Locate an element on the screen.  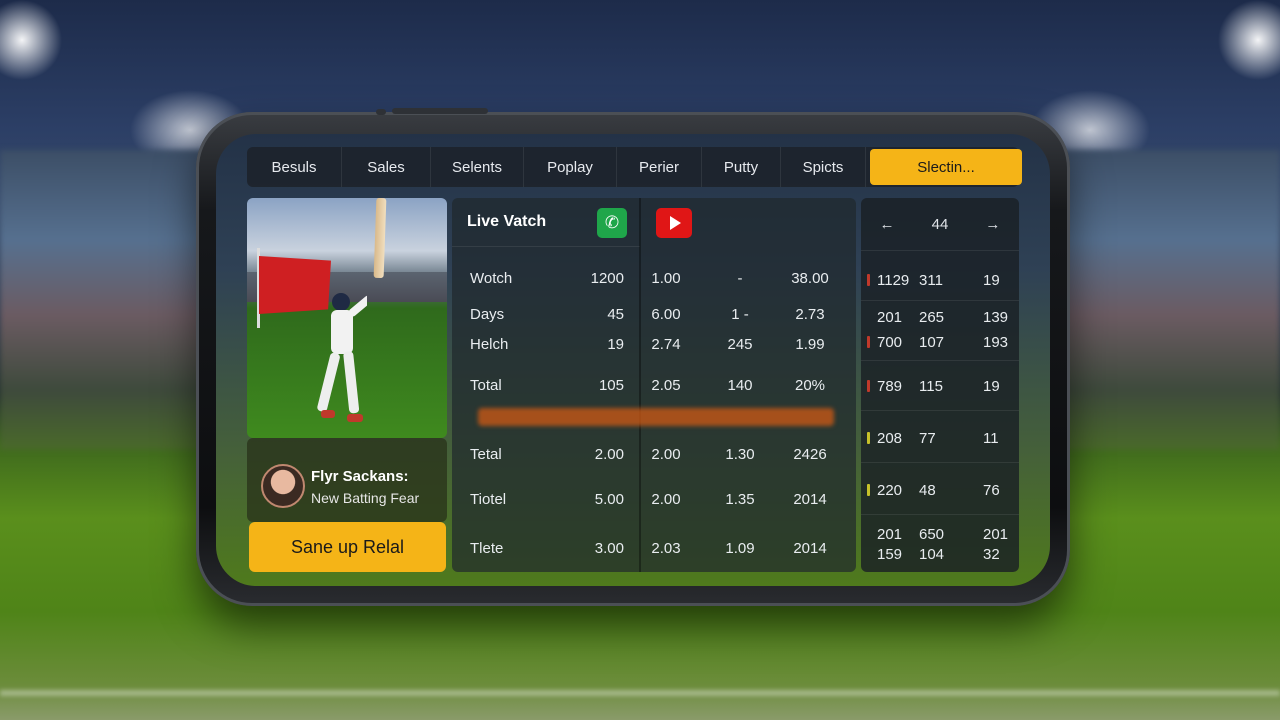
player-profile-card: Flyr Sackans: New Batting Fear is located at coordinates (347, 480).